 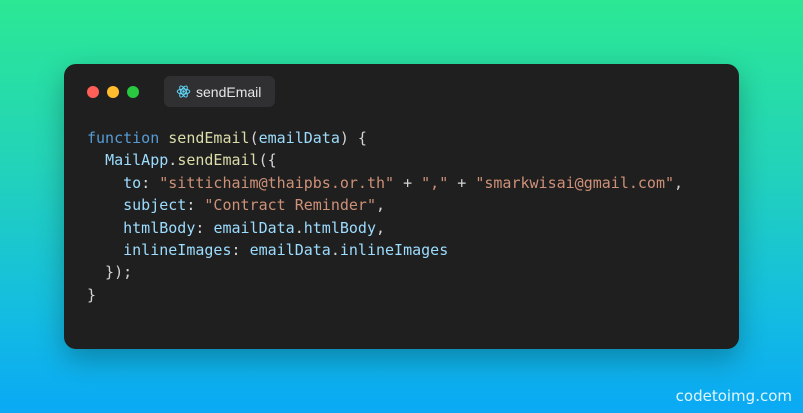 I want to click on minimize-dot, so click(x=113, y=92).